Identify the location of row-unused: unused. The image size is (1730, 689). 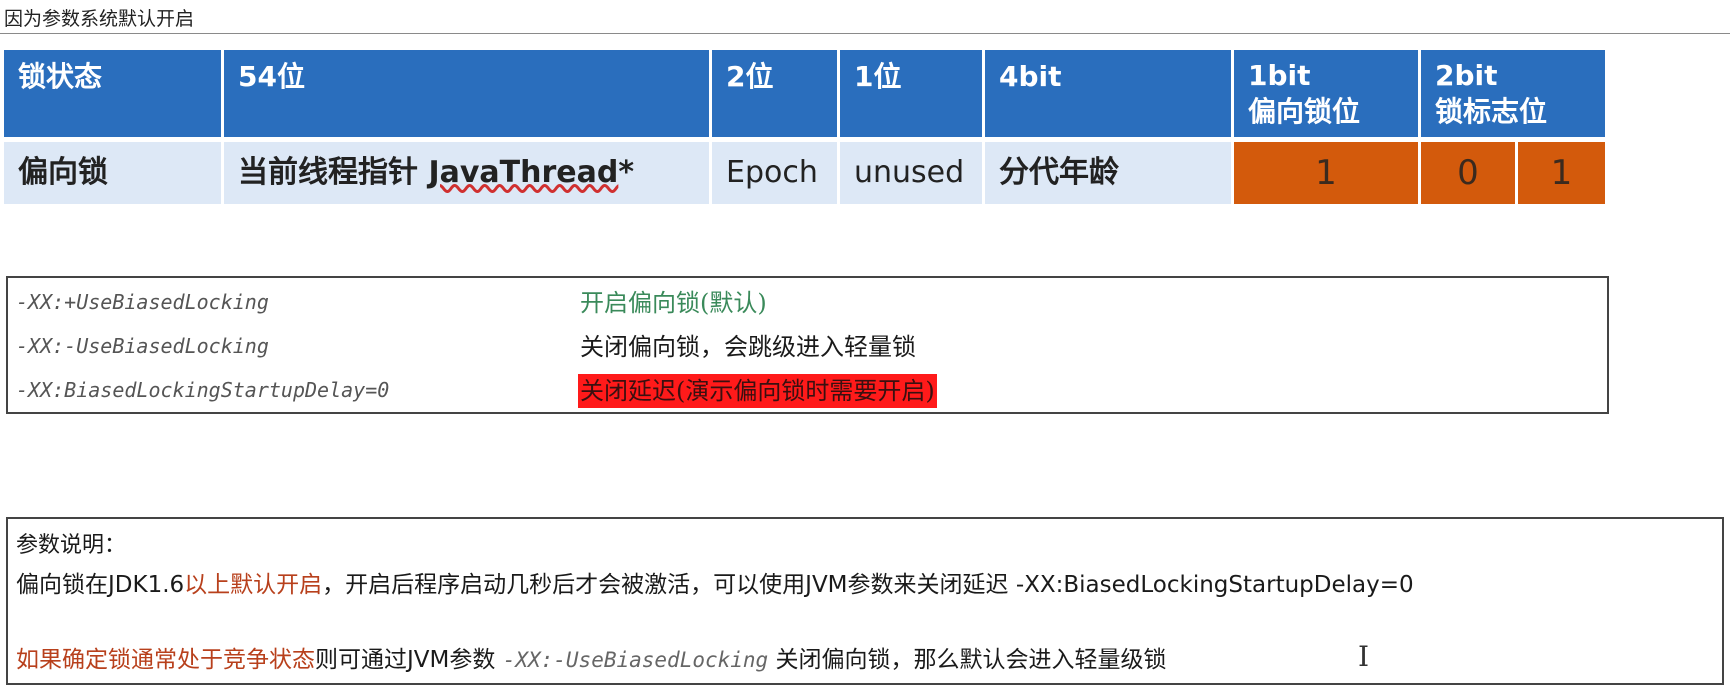
(911, 173).